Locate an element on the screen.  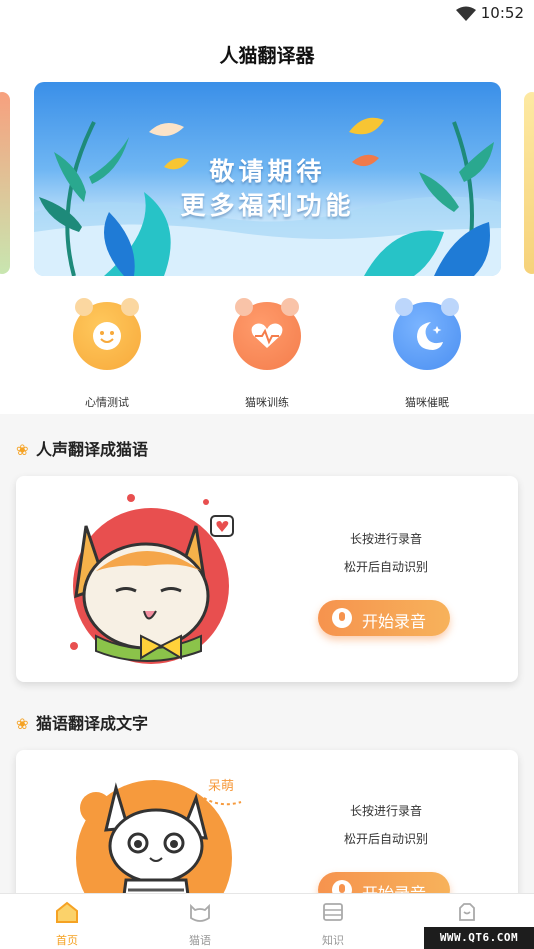
nav-home: 首页 is located at coordinates (67, 924).